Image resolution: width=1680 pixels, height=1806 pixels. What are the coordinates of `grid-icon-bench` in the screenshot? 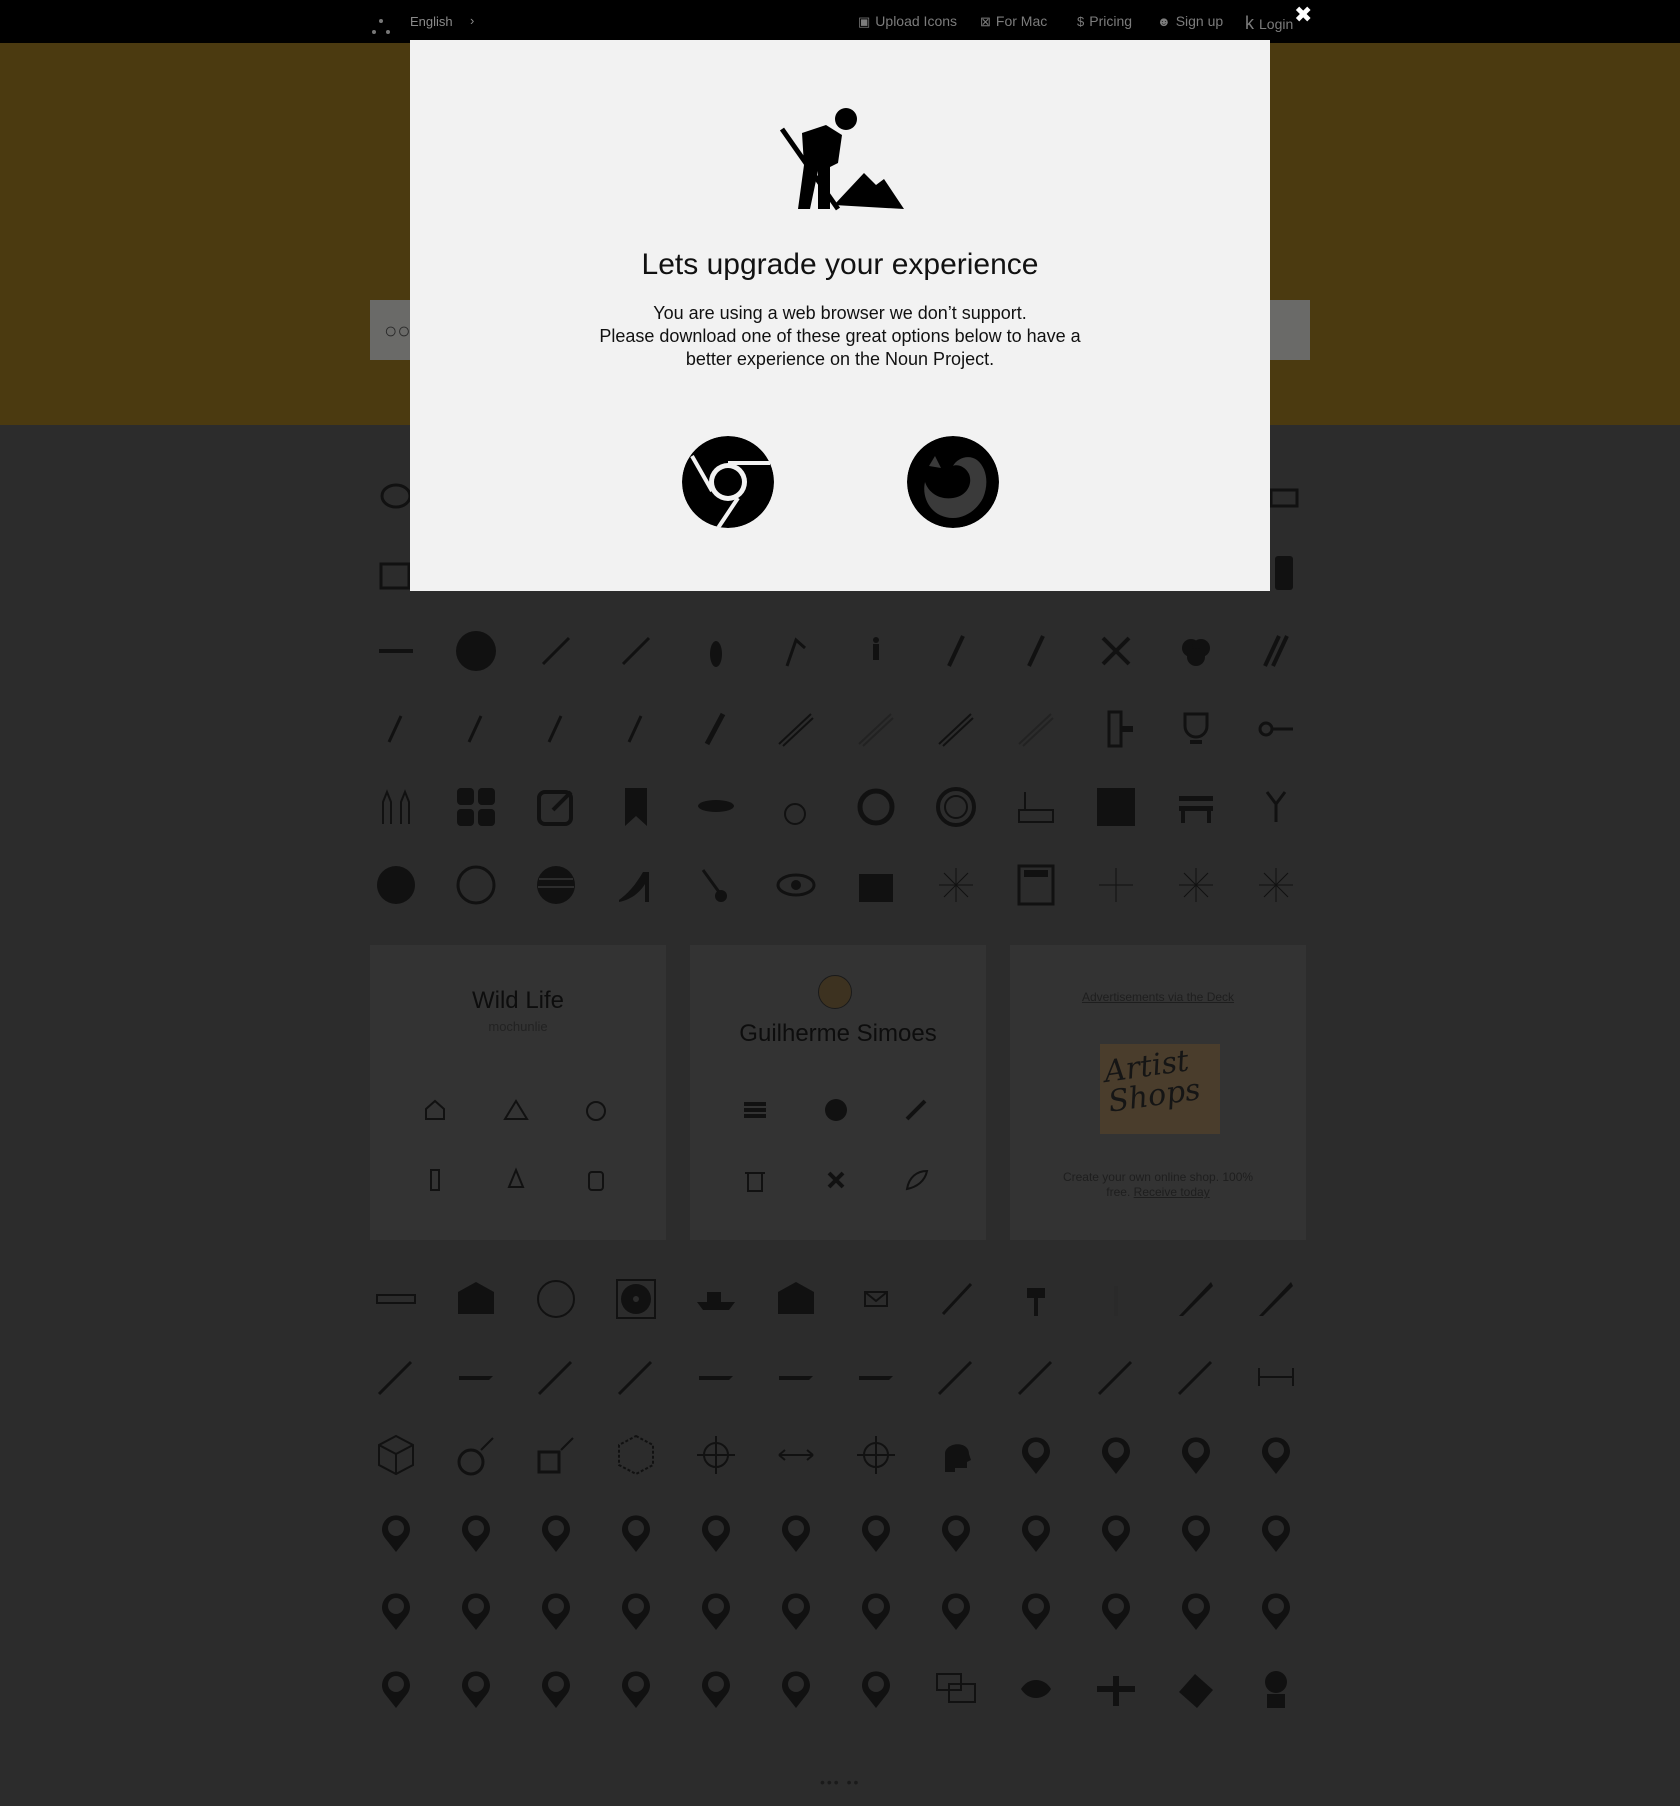 It's located at (1196, 807).